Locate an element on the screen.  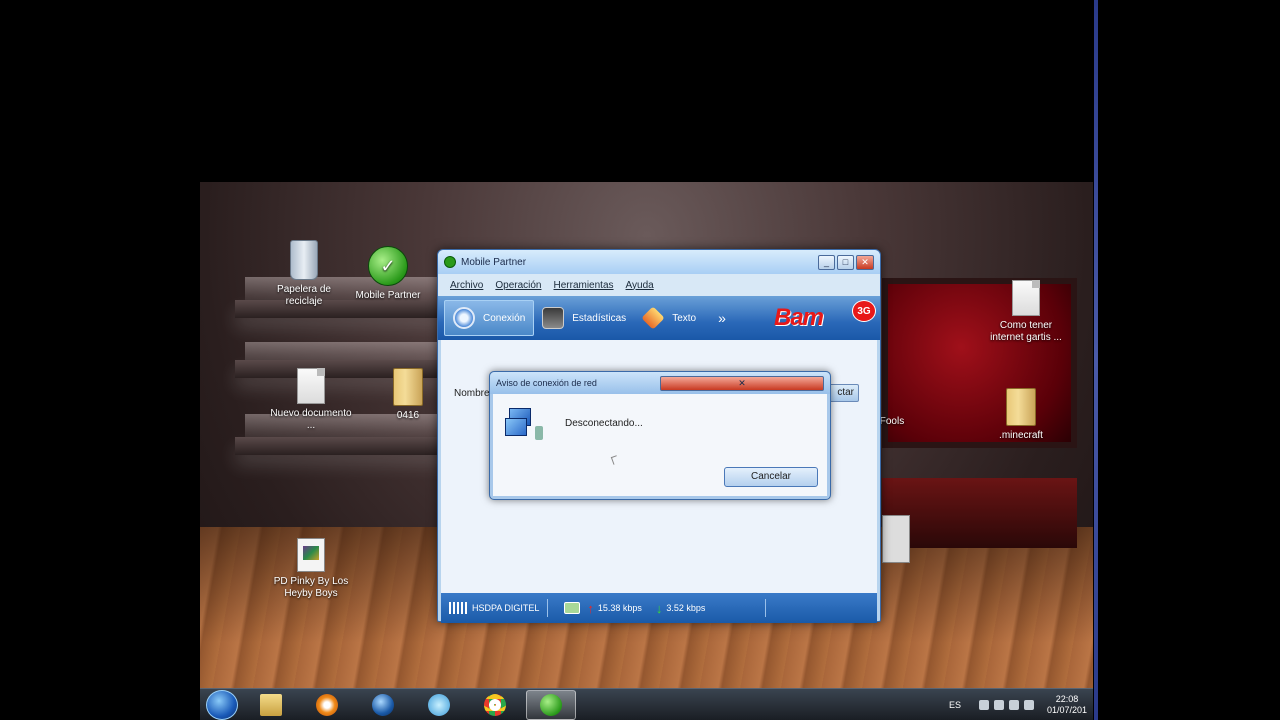
recycle-bin-icon is located at coordinates (304, 260).